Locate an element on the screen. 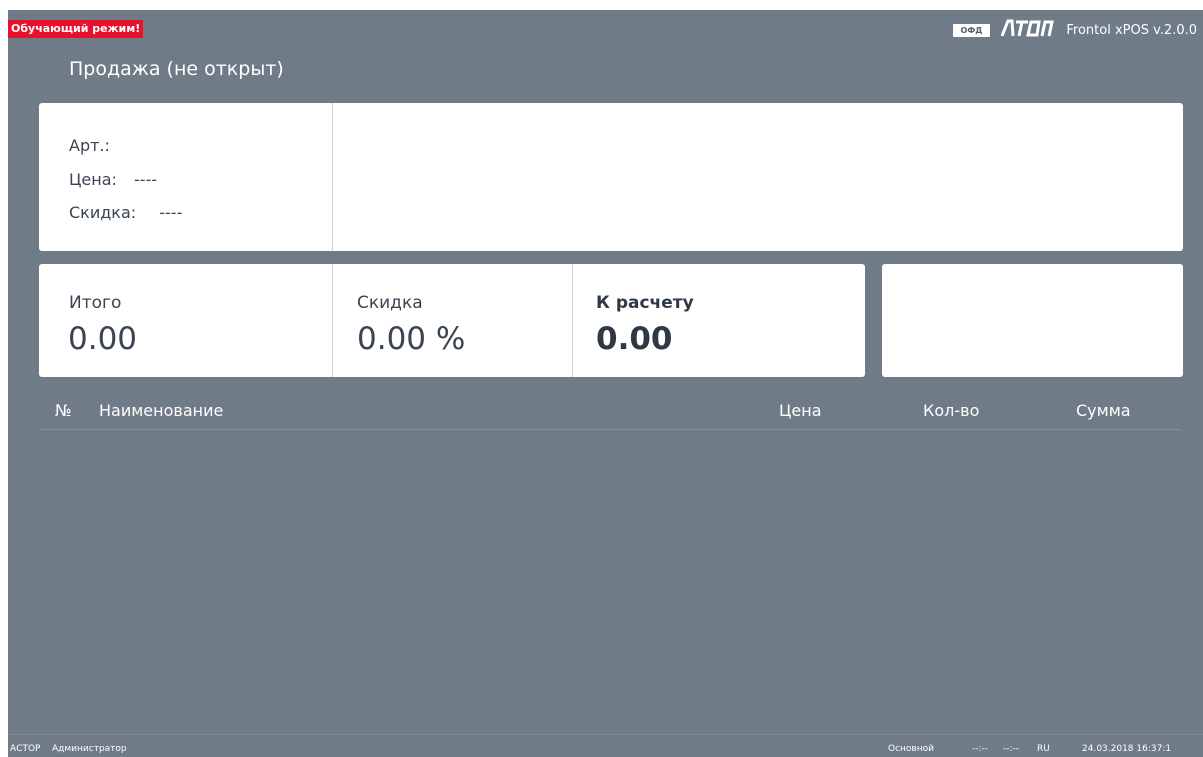  page-title: Продажа (не открыт) is located at coordinates (176, 69).